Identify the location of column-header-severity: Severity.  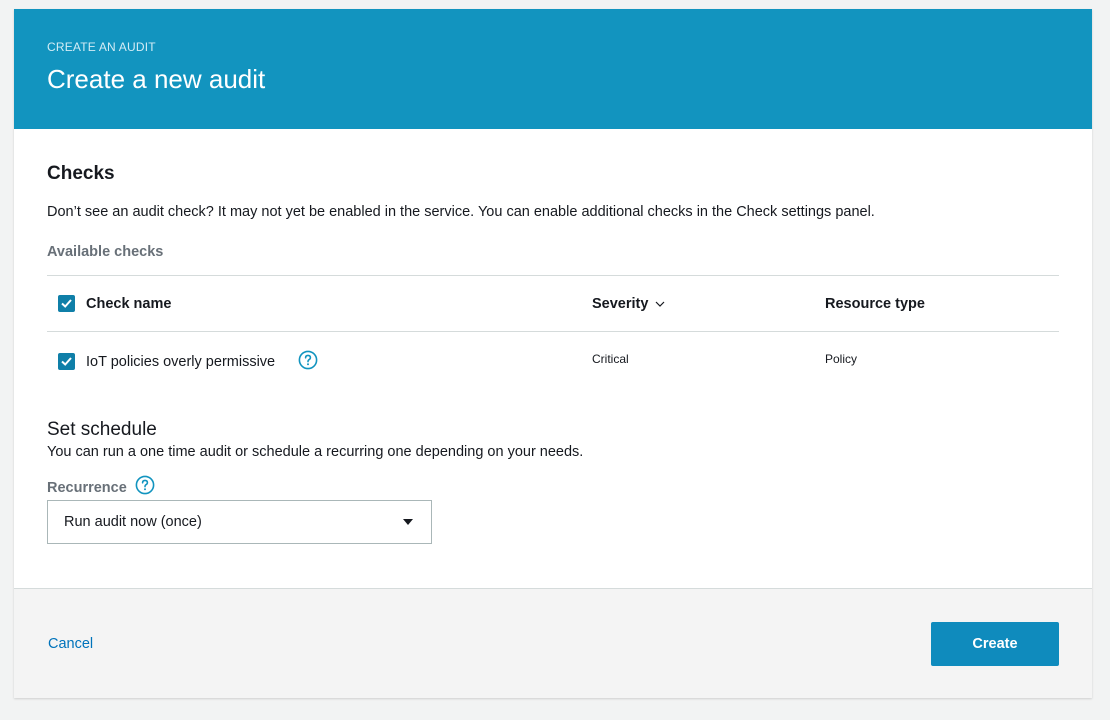
(628, 304).